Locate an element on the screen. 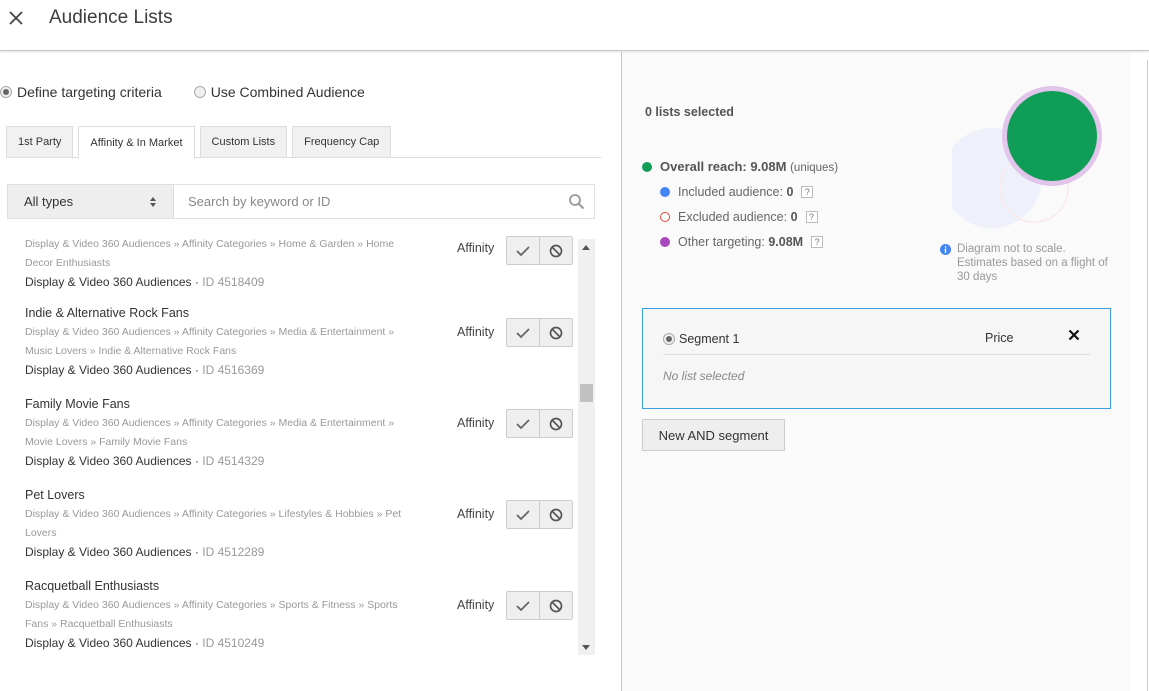 The image size is (1149, 691). other-help-icon: ? is located at coordinates (817, 241).